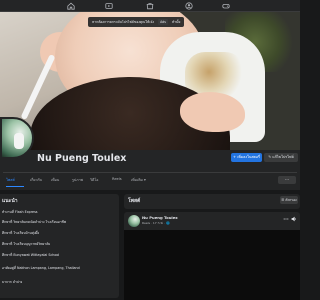  Describe the element at coordinates (134, 221) in the screenshot. I see `post-avatar` at that location.